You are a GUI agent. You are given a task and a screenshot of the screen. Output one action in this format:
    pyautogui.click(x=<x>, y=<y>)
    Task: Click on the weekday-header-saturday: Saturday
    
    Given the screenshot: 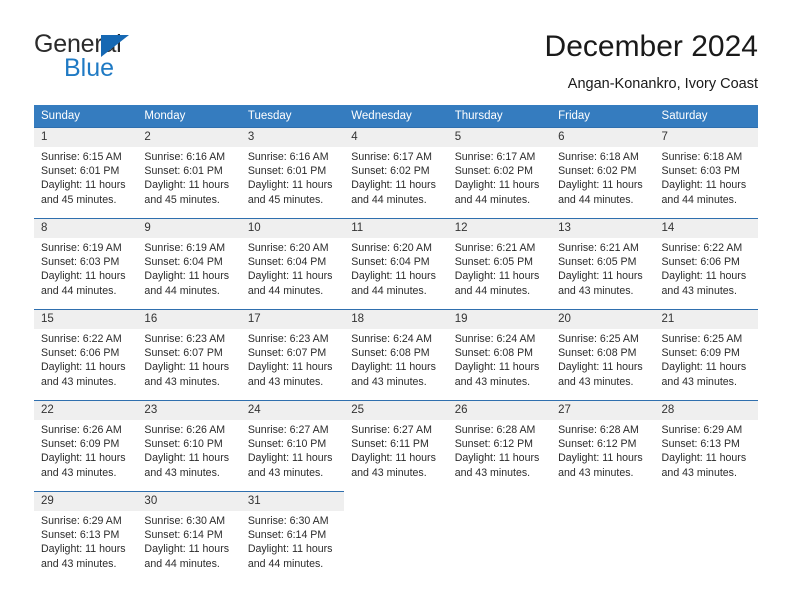 What is the action you would take?
    pyautogui.click(x=706, y=116)
    